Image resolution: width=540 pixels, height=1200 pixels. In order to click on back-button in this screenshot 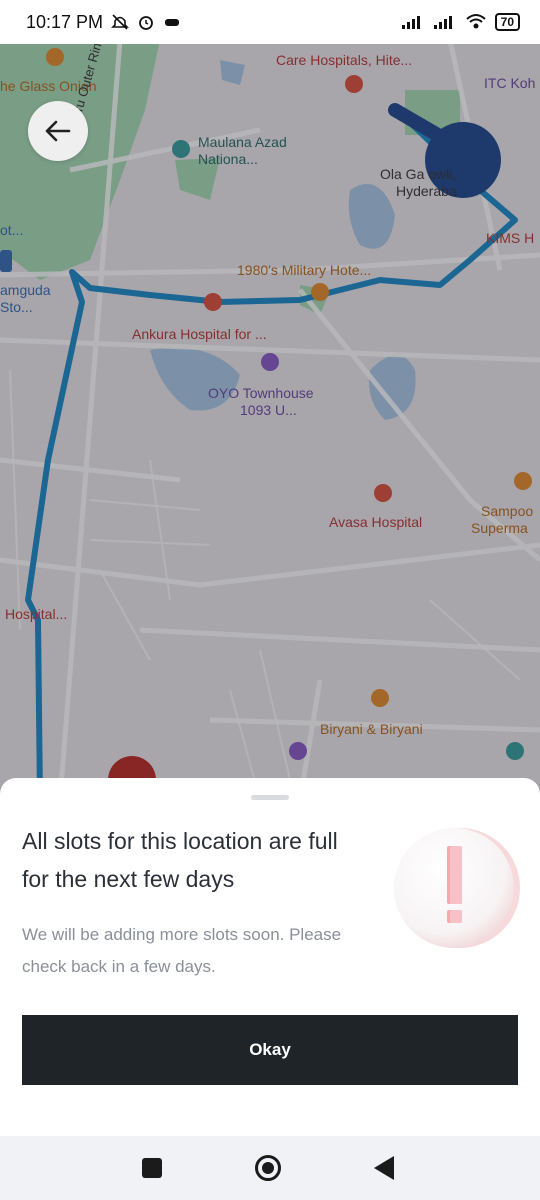, I will do `click(58, 131)`.